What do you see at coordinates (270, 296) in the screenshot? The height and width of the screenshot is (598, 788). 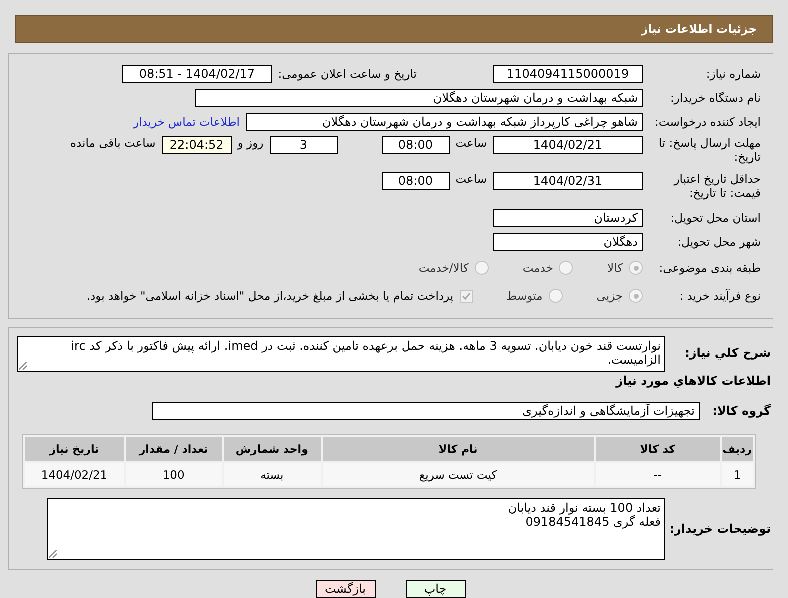 I see `checkbox-label: پرداخت تمام یا بخشی از مبلغ خرید،از محل "اسناد خزانه اسلامی" خواهد بود.` at bounding box center [270, 296].